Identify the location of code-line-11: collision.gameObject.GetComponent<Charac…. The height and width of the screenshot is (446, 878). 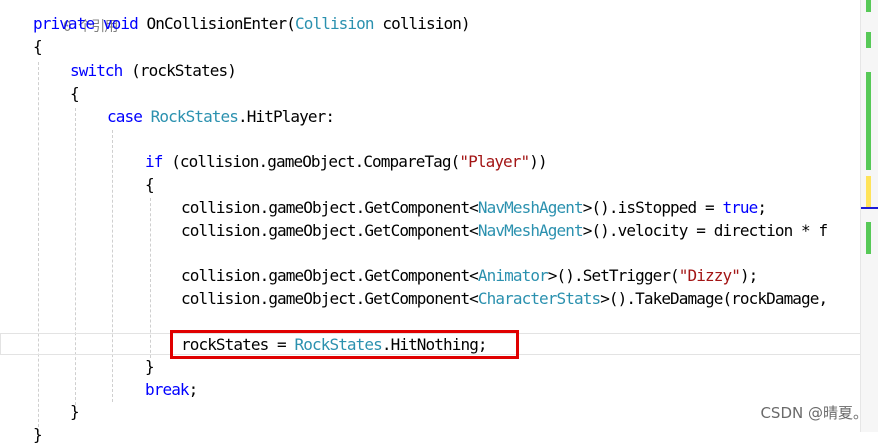
(504, 299).